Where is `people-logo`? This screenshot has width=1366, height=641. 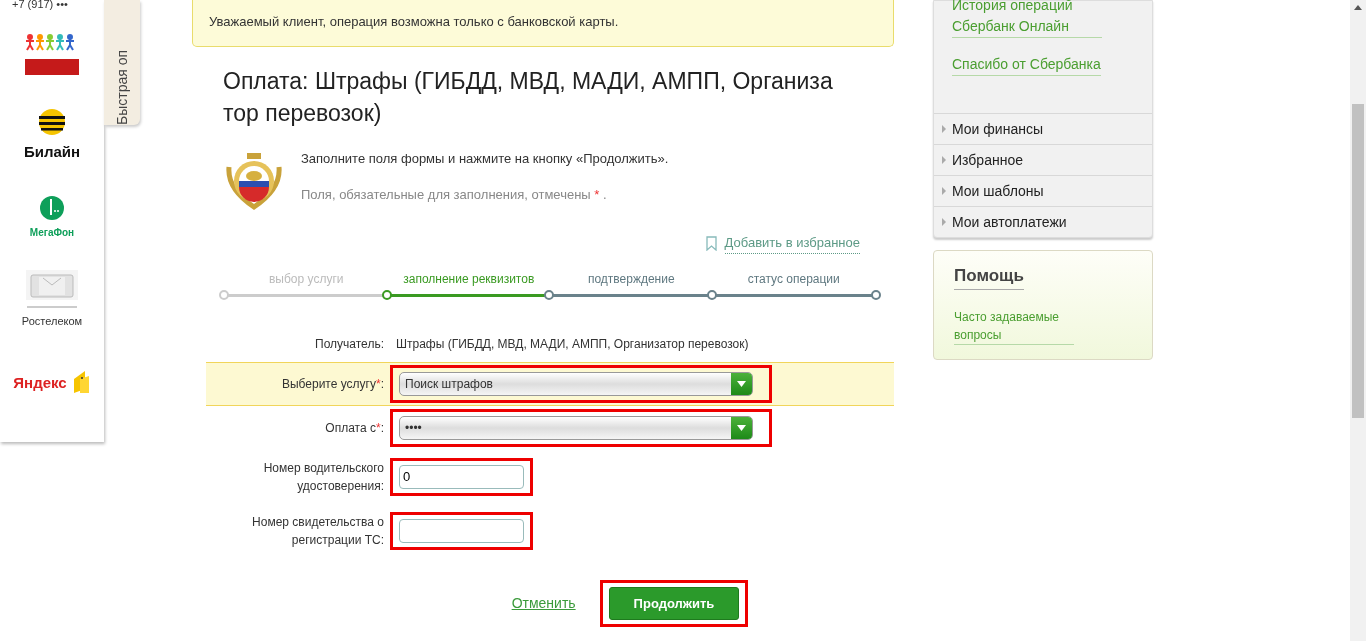 people-logo is located at coordinates (52, 53).